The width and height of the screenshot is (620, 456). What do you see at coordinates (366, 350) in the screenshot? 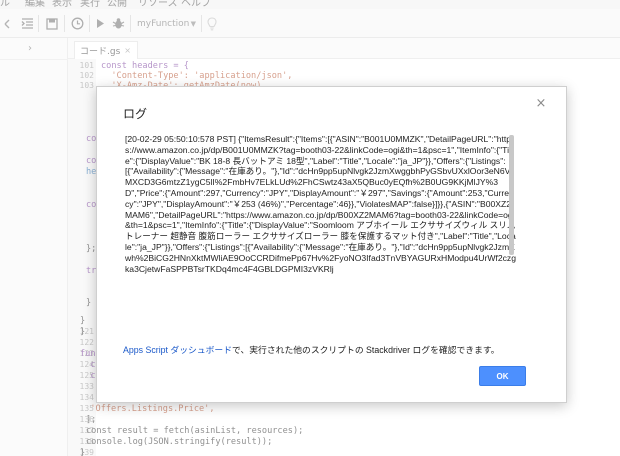
I see `dashboard-note-text: で、実行された他のスクリプトの Stackdriver ログを確認できます。` at bounding box center [366, 350].